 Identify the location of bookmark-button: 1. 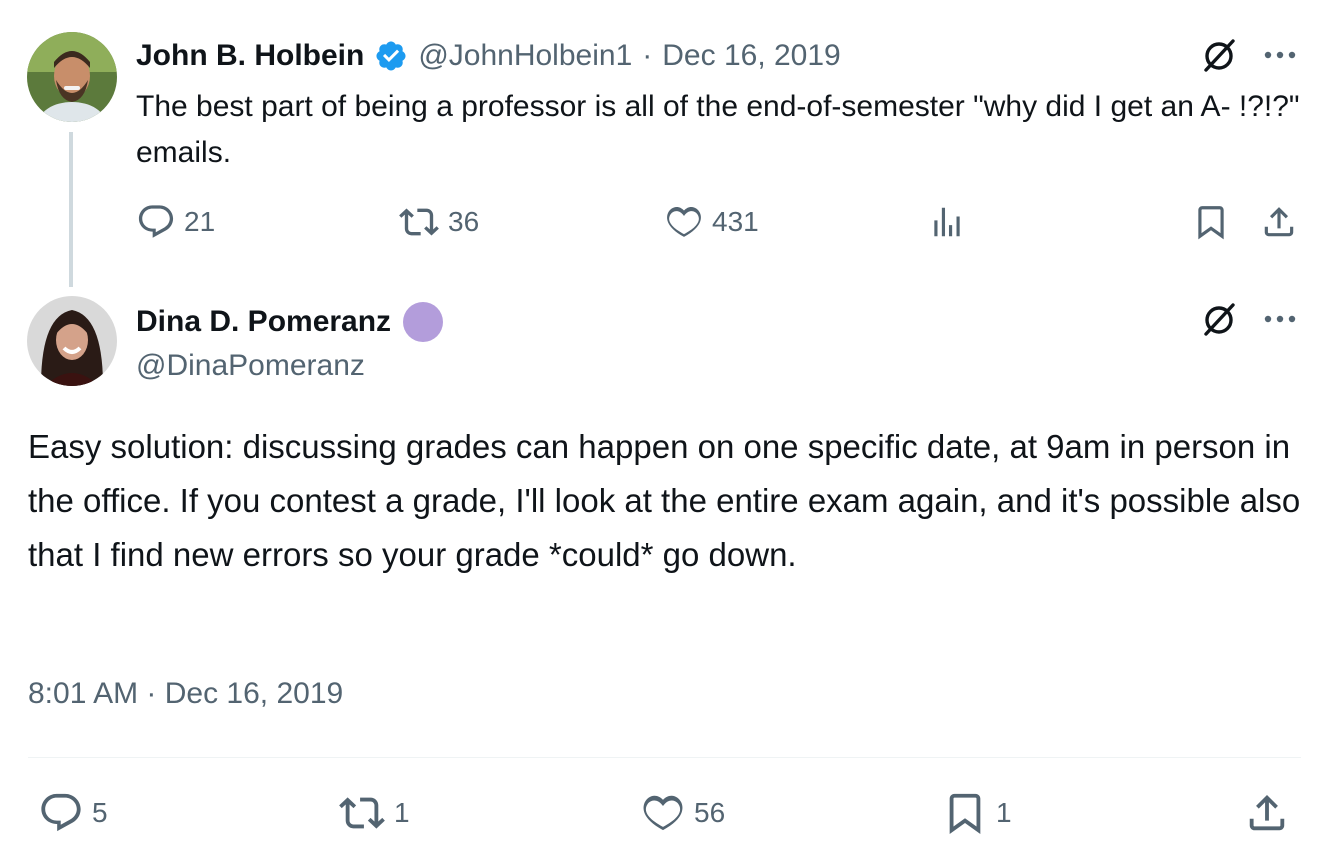
(977, 813).